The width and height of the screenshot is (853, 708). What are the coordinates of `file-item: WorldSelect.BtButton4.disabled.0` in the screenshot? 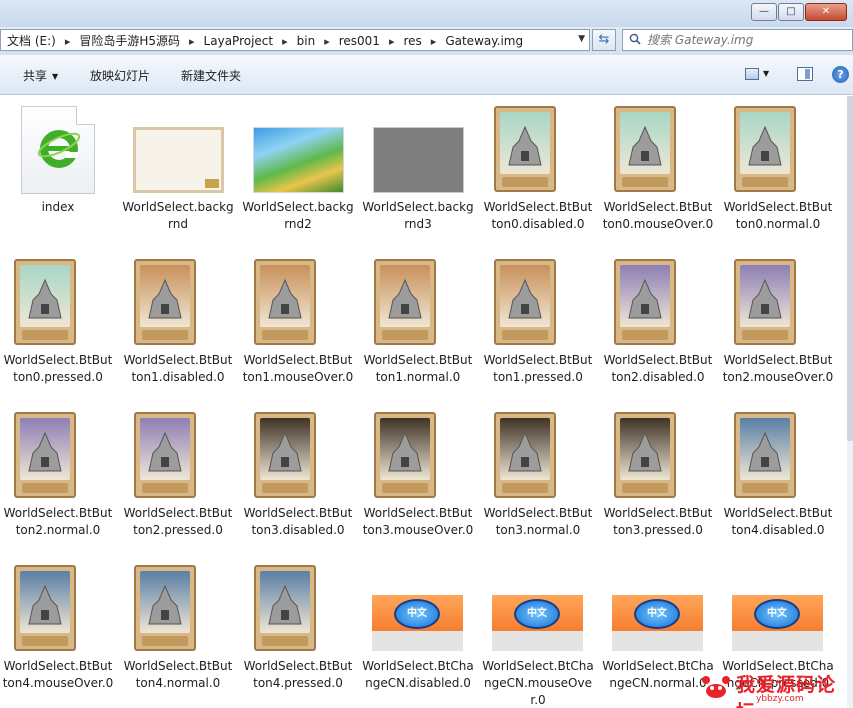 It's located at (778, 472).